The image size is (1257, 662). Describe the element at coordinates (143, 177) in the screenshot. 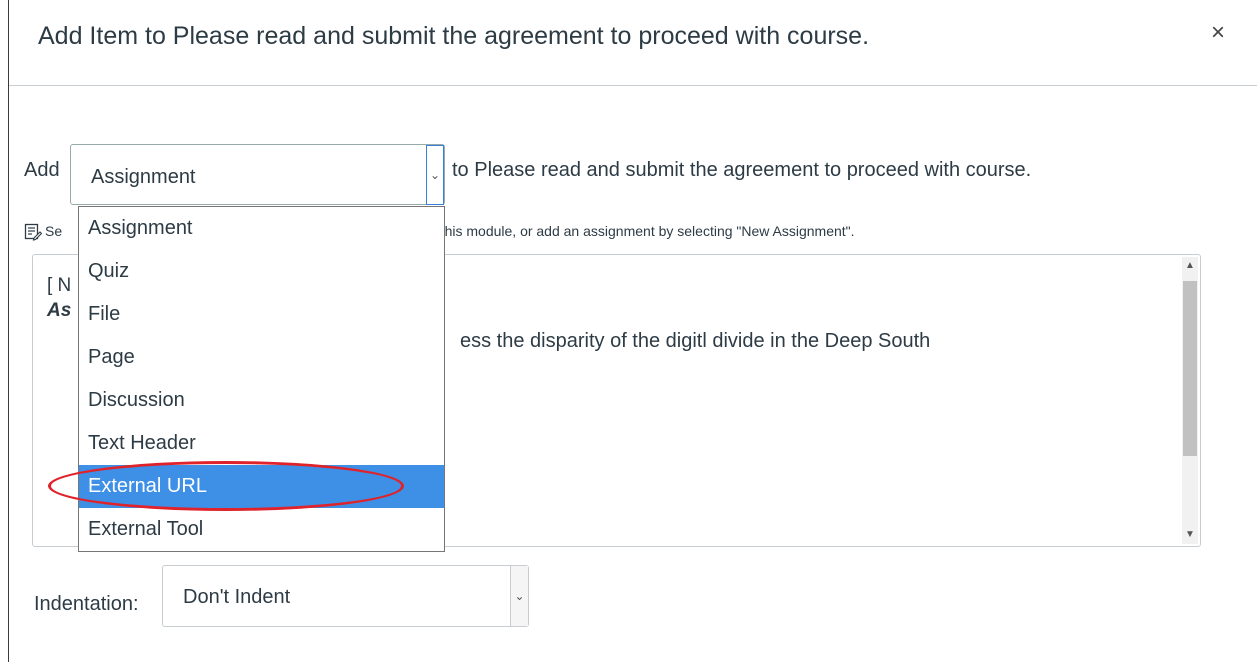

I see `item-type-value: Assignment` at that location.